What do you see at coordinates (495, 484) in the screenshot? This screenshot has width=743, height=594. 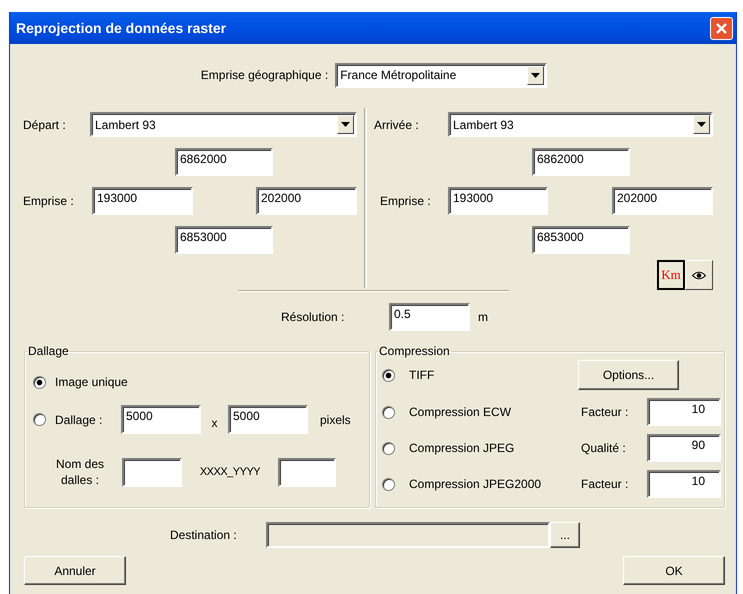 I see `option-label: Compression JPEG2000` at bounding box center [495, 484].